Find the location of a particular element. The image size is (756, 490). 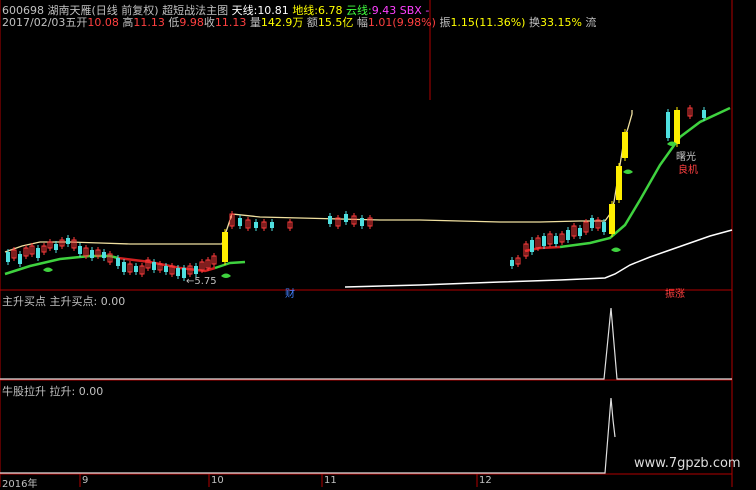

turnover-label: 换 is located at coordinates (534, 22).